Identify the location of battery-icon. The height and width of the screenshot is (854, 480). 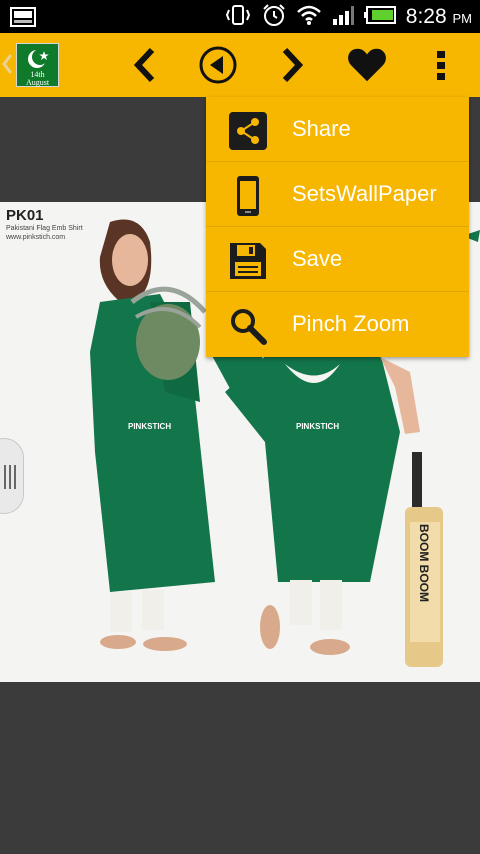
(379, 17).